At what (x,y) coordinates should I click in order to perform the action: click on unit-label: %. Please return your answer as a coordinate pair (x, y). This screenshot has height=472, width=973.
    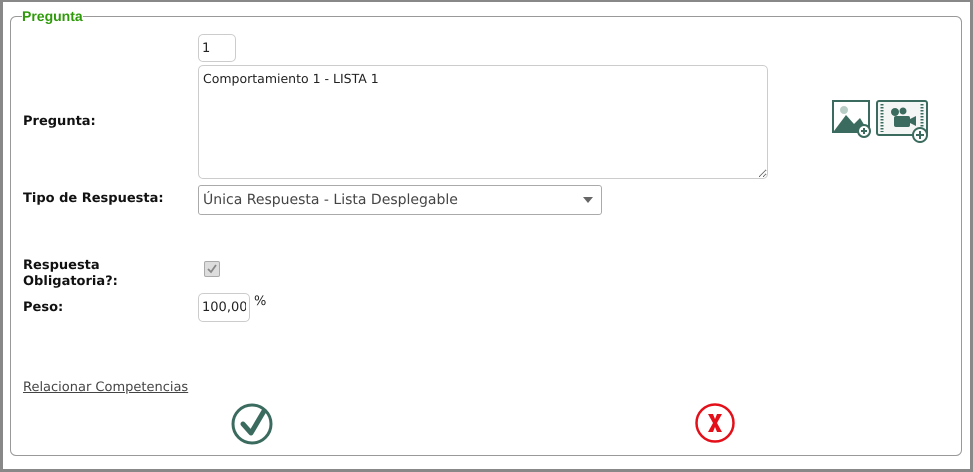
    Looking at the image, I should click on (260, 301).